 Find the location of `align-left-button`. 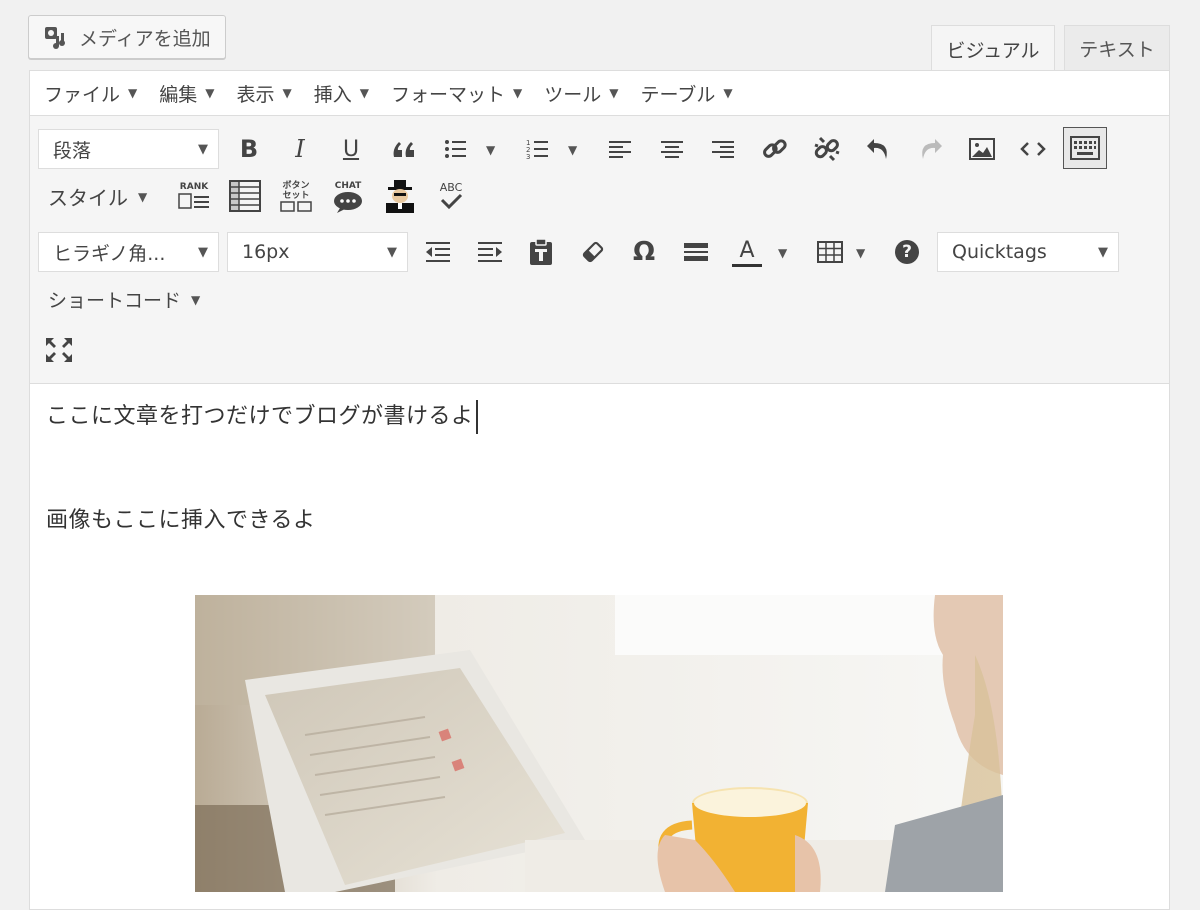

align-left-button is located at coordinates (620, 149).